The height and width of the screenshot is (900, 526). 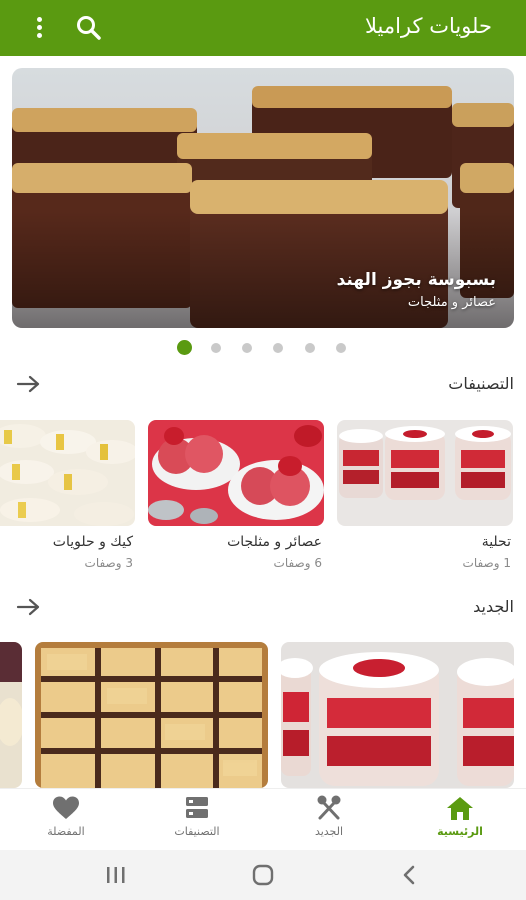 I want to click on nav-categories: التصنيفات, so click(x=197, y=820).